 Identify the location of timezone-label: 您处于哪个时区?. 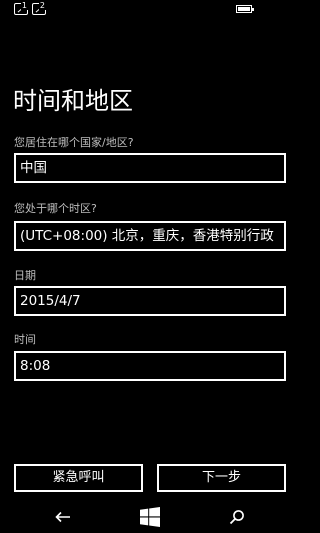
(55, 208).